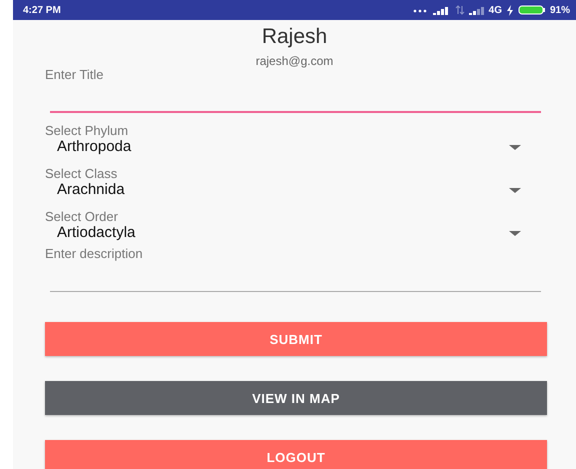 Image resolution: width=576 pixels, height=469 pixels. Describe the element at coordinates (86, 130) in the screenshot. I see `field-label: Select Phylum` at that location.